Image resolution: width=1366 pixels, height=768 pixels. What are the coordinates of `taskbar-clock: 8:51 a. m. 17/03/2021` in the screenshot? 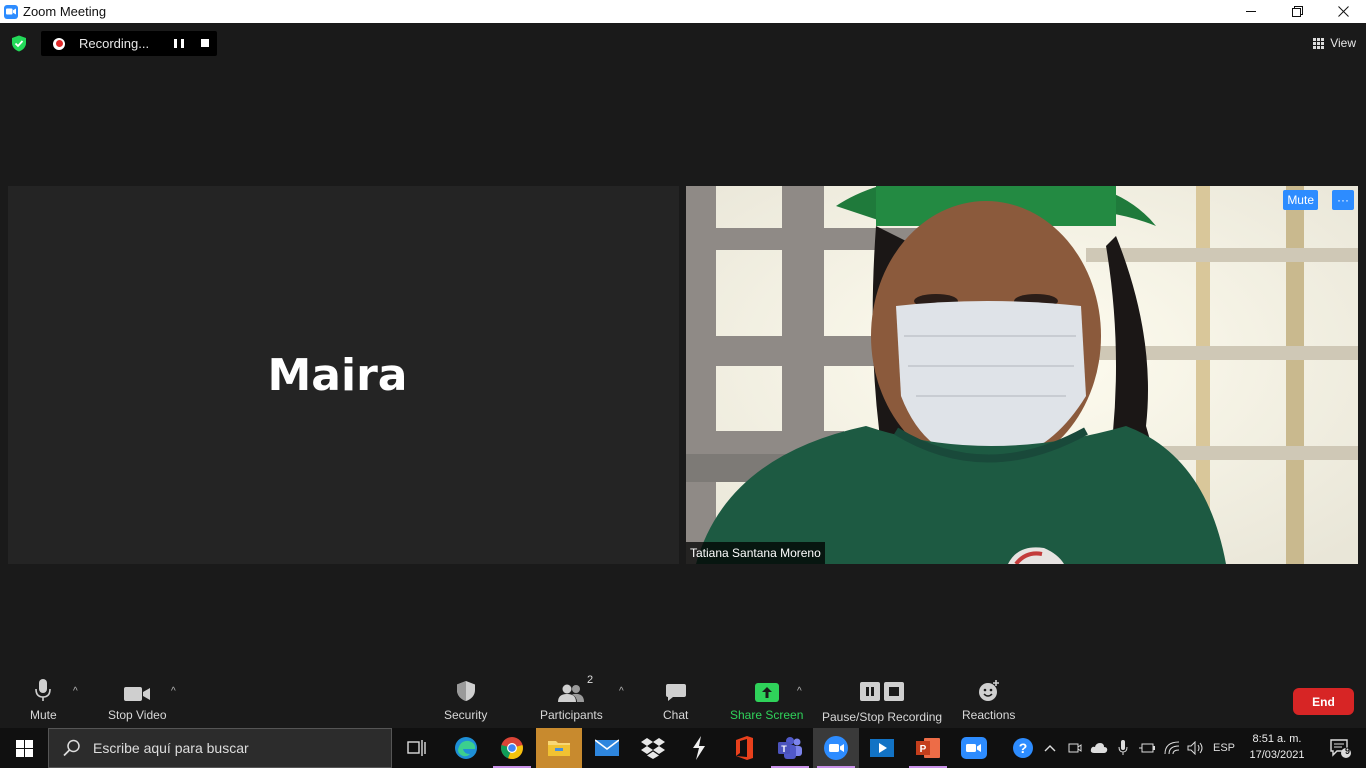 It's located at (1277, 747).